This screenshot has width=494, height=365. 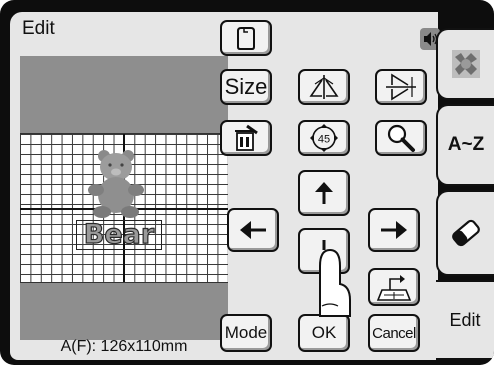 I want to click on cancel-button-label: Cancel, so click(x=394, y=333).